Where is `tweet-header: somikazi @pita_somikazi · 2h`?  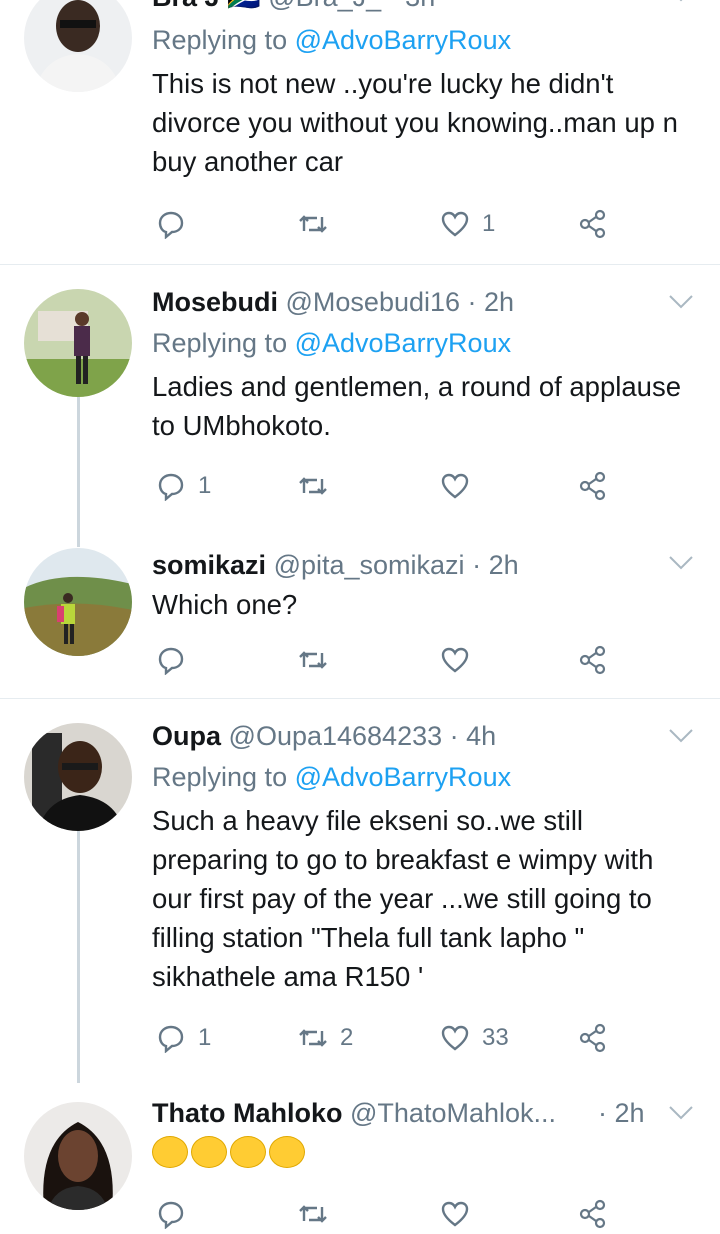
tweet-header: somikazi @pita_somikazi · 2h is located at coordinates (422, 565).